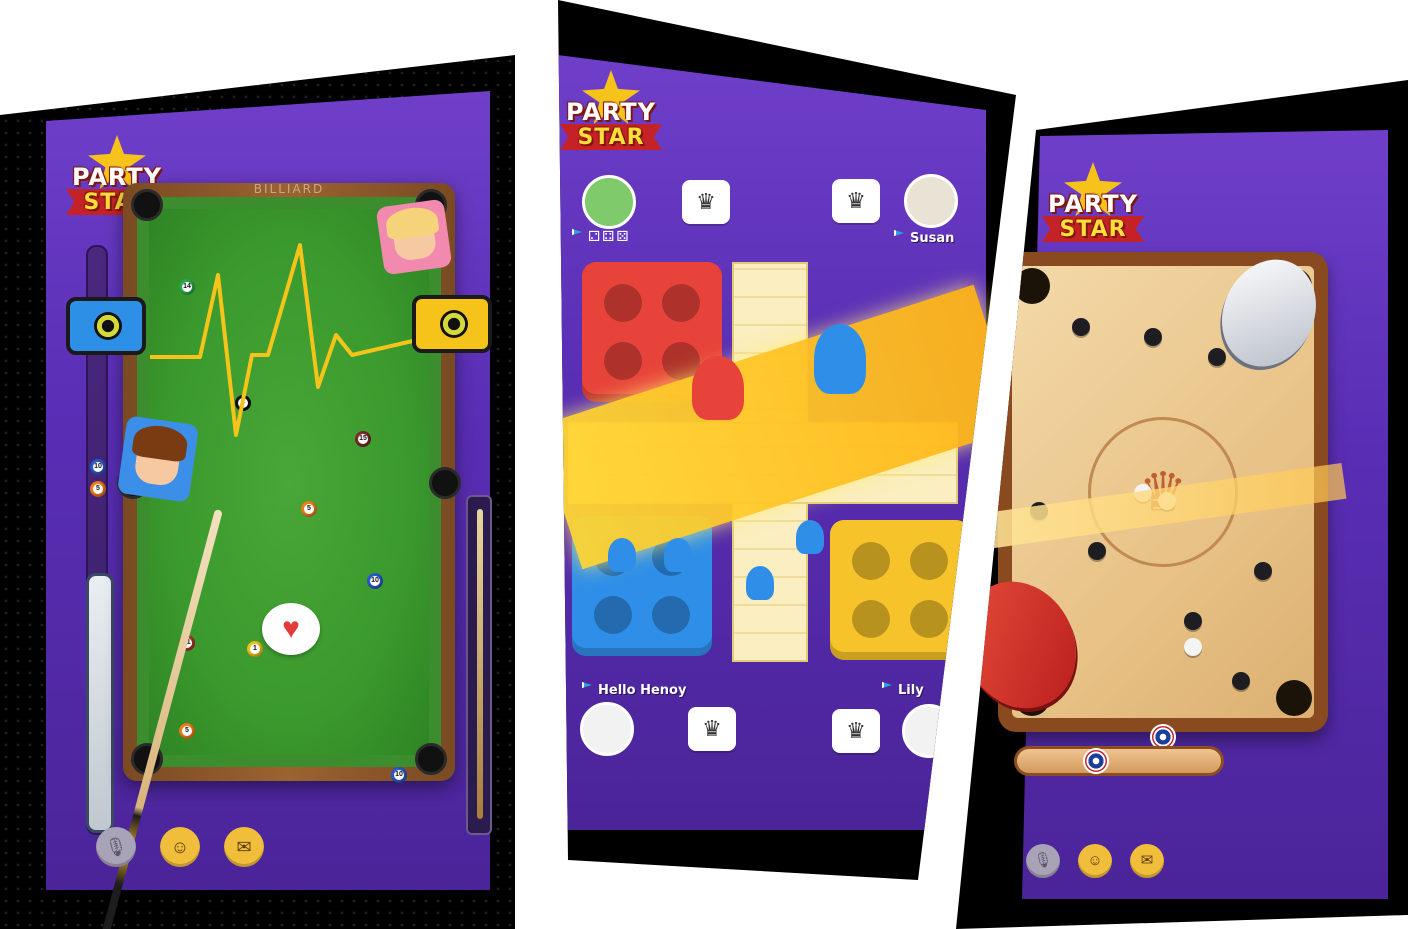 Image resolution: width=1408 pixels, height=929 pixels. I want to click on queue-ball: 10, so click(98, 467).